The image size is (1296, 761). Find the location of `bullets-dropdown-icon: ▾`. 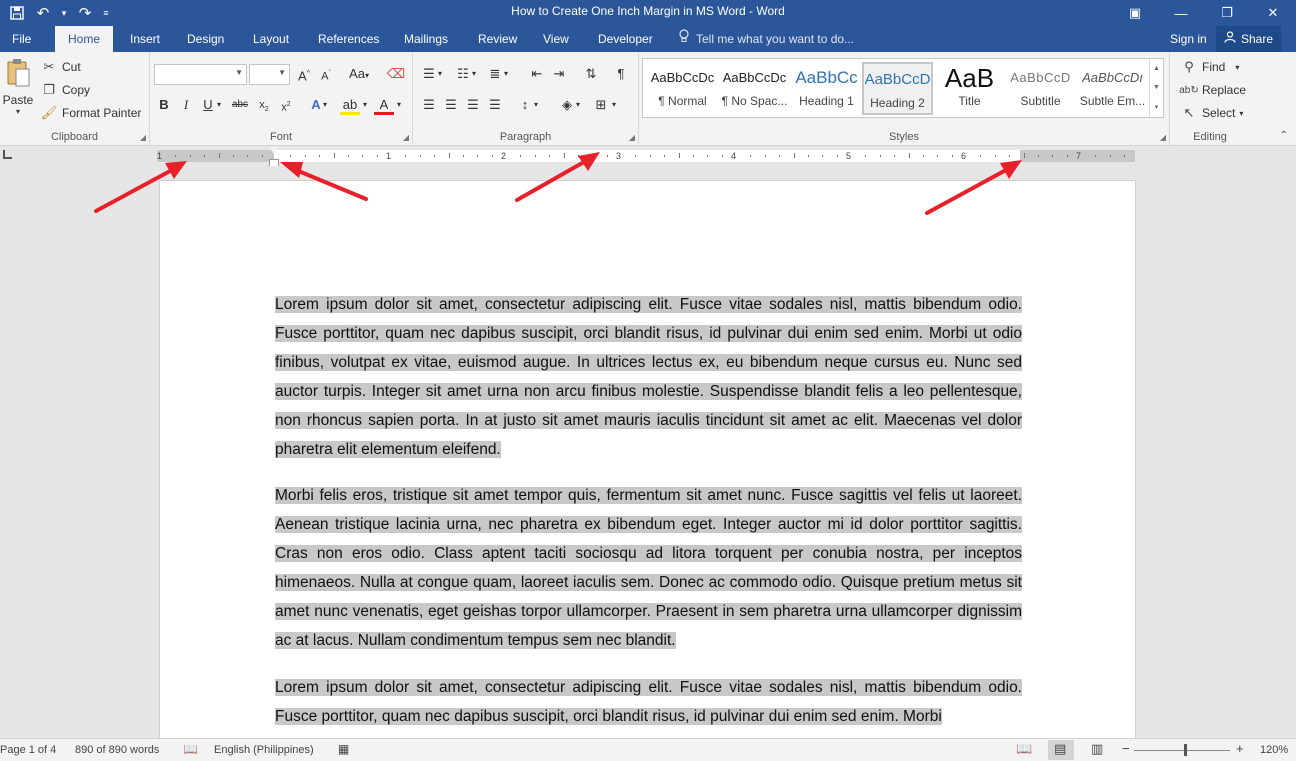

bullets-dropdown-icon: ▾ is located at coordinates (440, 74).